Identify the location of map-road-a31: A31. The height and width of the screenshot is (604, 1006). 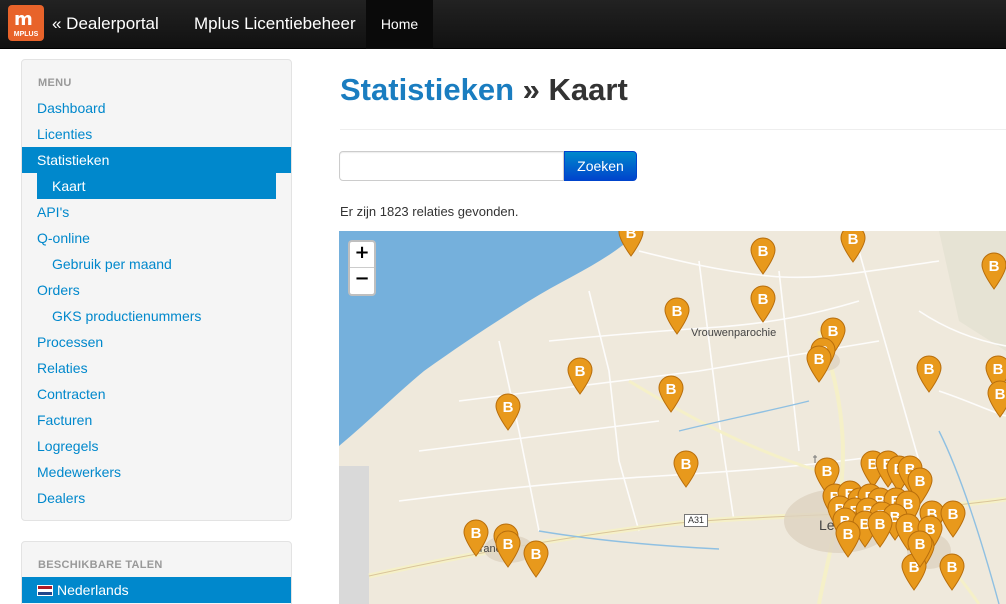
(696, 520).